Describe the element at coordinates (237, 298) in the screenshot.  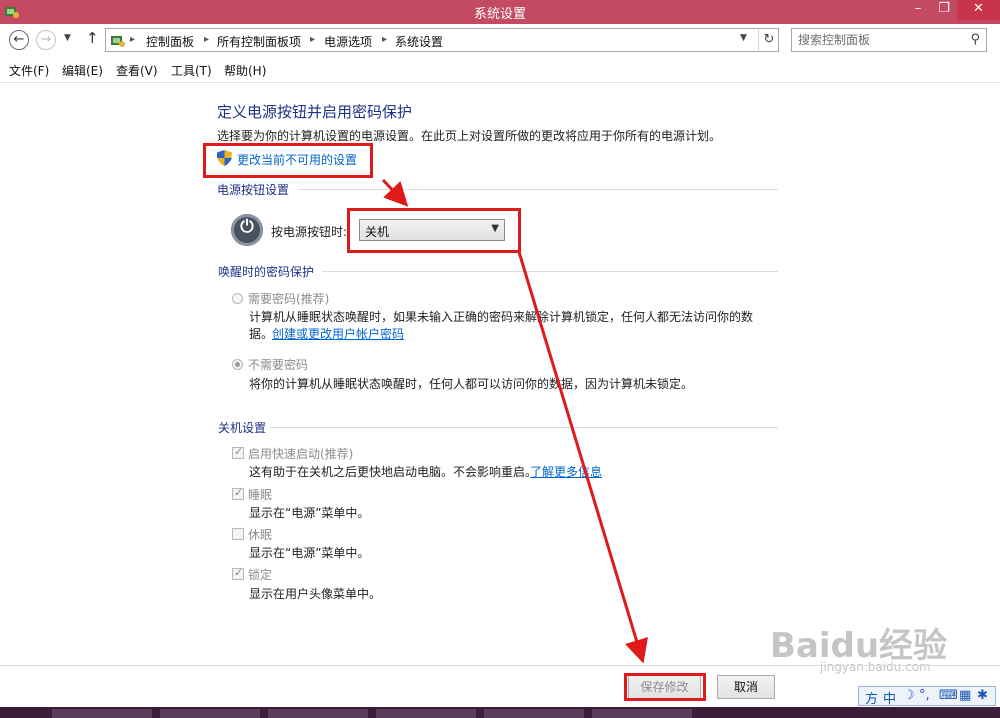
I see `require-password-radio` at that location.